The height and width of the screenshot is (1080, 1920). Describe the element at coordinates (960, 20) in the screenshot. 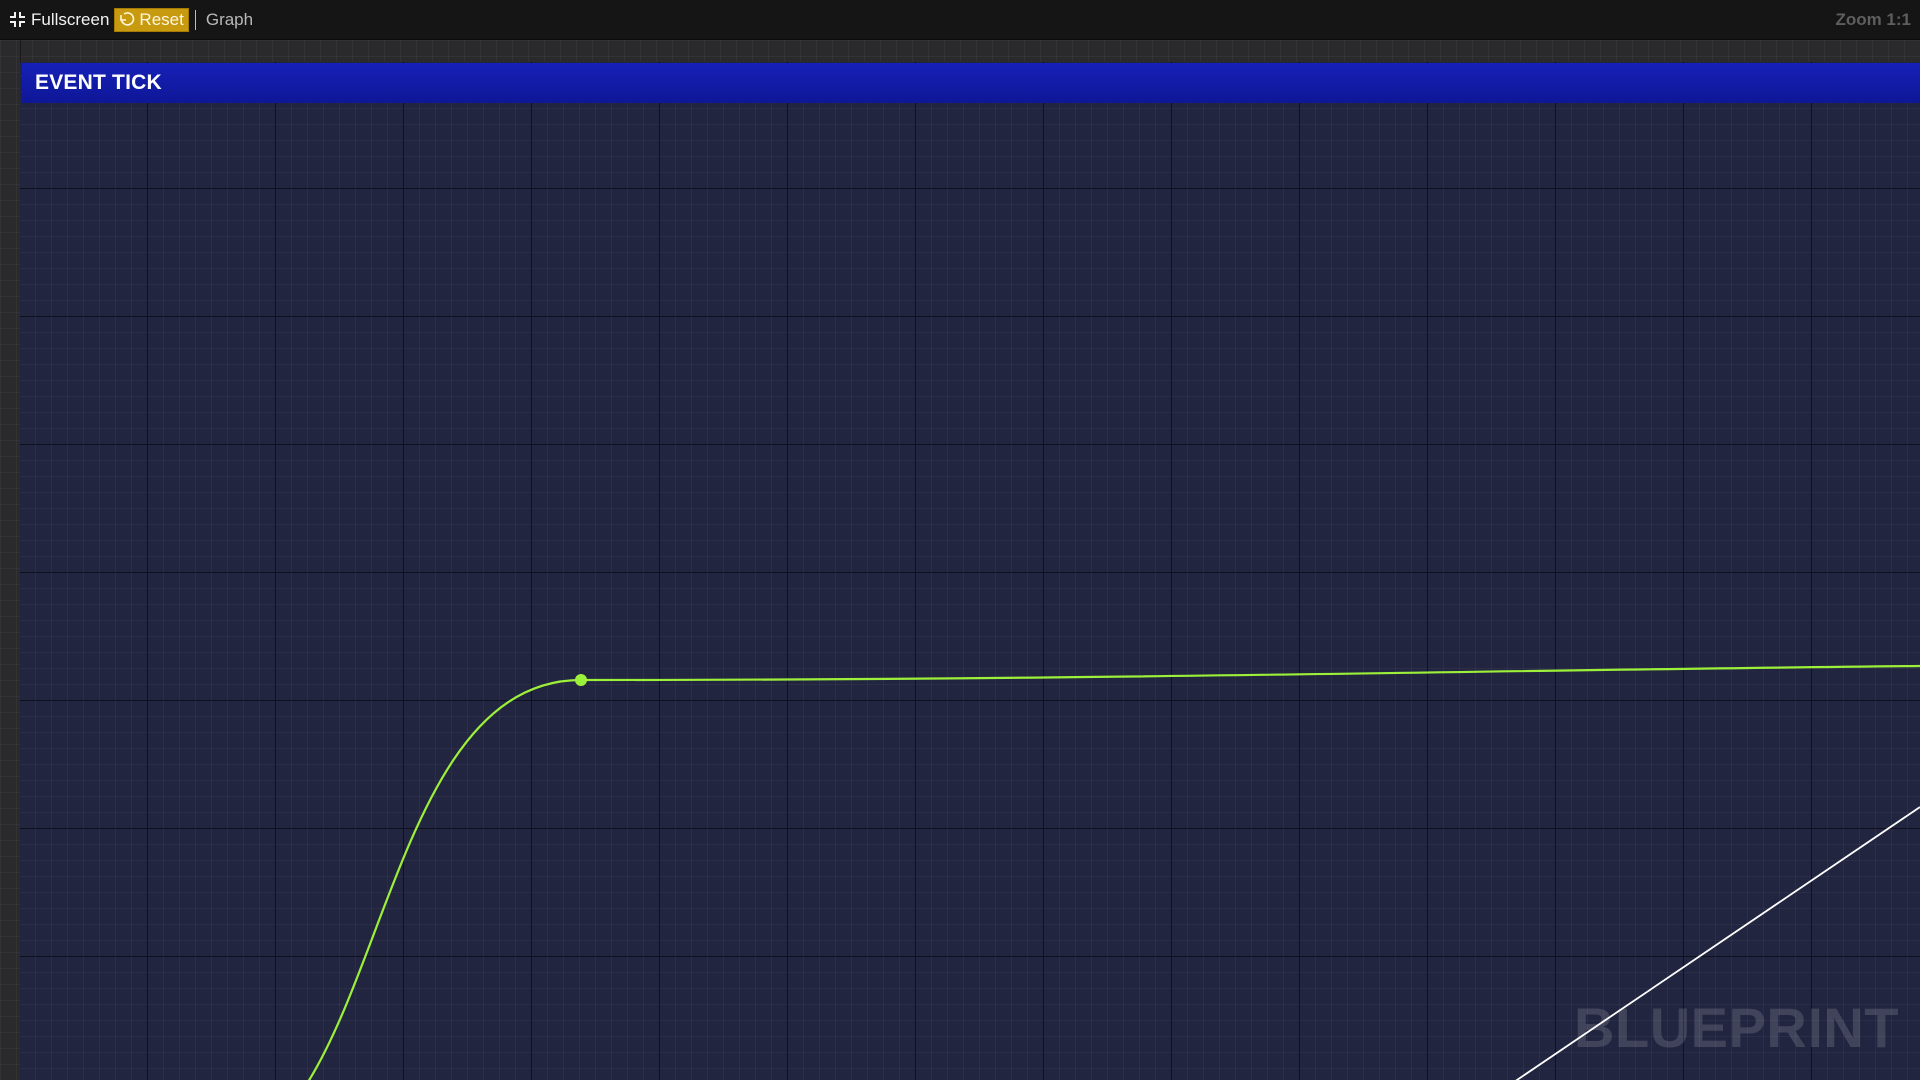

I see `toolbar: Fullscreen Reset Graph Zoom 1:1` at that location.